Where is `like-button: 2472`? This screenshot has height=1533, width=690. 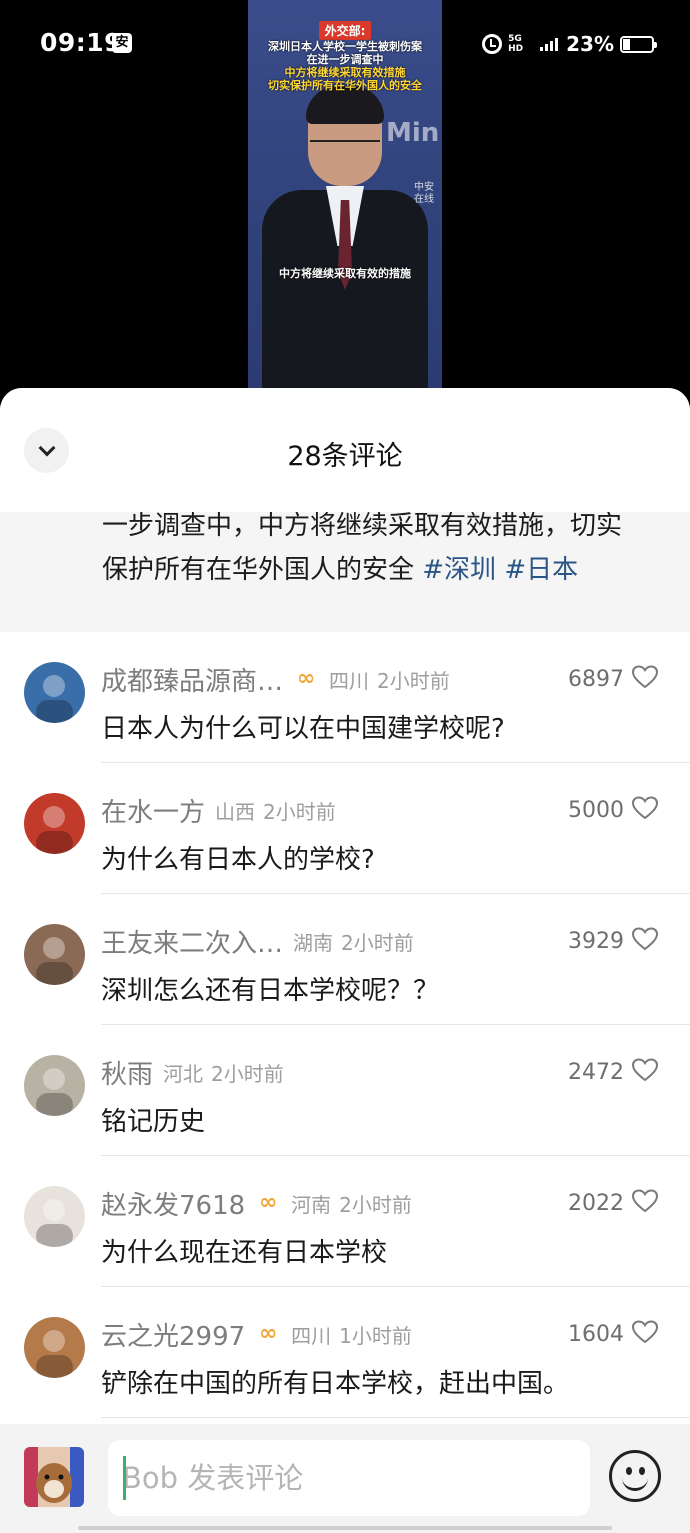 like-button: 2472 is located at coordinates (613, 1072).